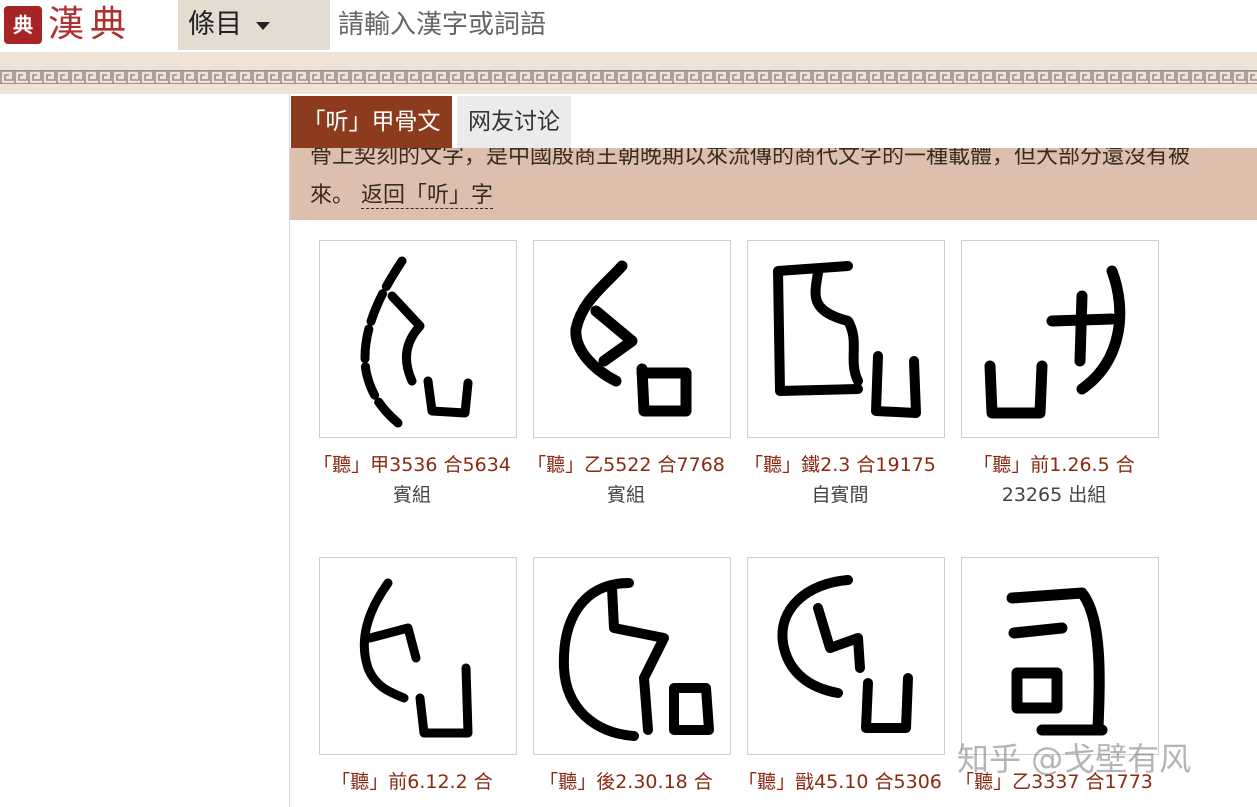  Describe the element at coordinates (840, 495) in the screenshot. I see `glyph-group: 自賓間` at that location.